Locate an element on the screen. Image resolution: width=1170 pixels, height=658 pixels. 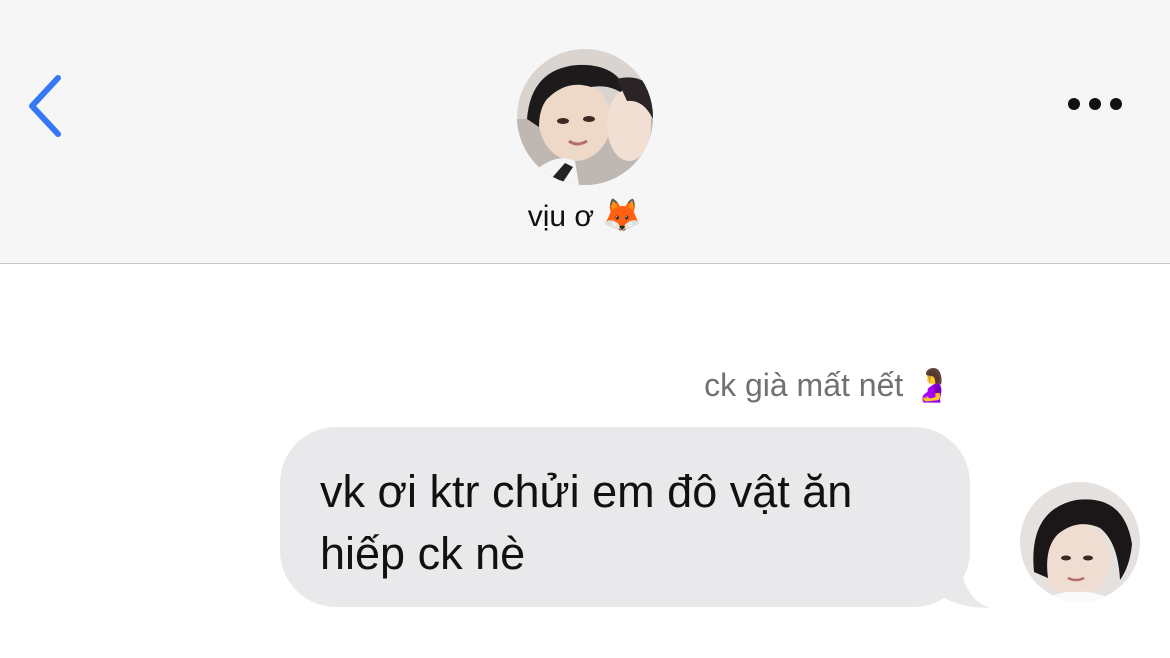
ellipsis-icon is located at coordinates (1095, 104).